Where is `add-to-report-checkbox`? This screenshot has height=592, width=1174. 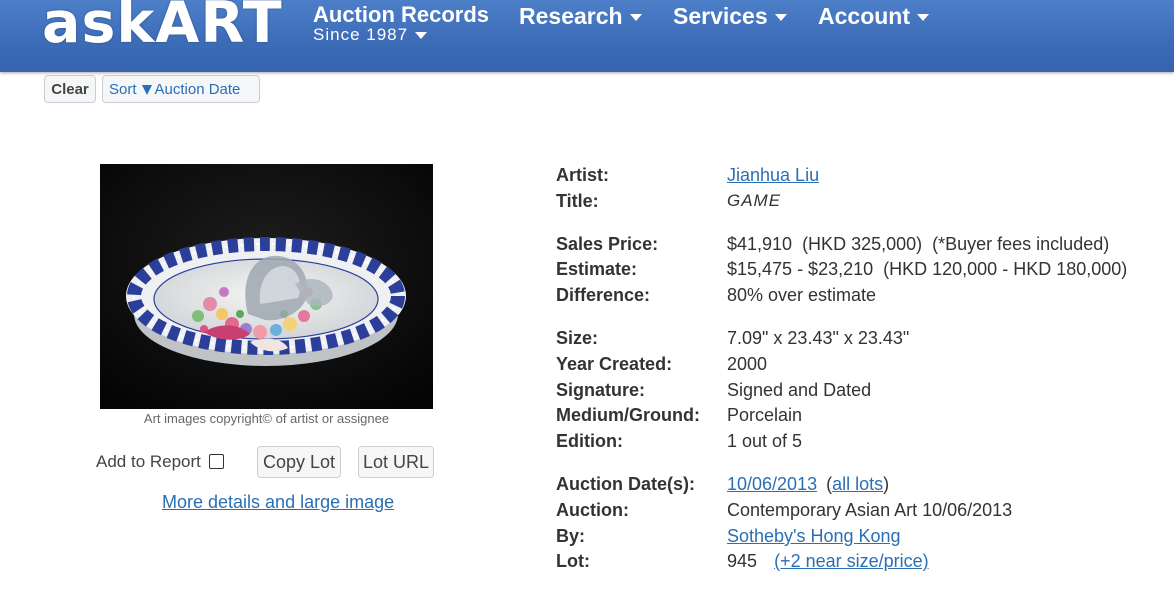
add-to-report-checkbox is located at coordinates (216, 461).